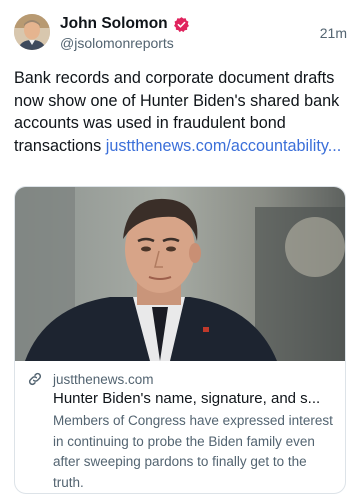  Describe the element at coordinates (32, 32) in the screenshot. I see `avatar` at that location.